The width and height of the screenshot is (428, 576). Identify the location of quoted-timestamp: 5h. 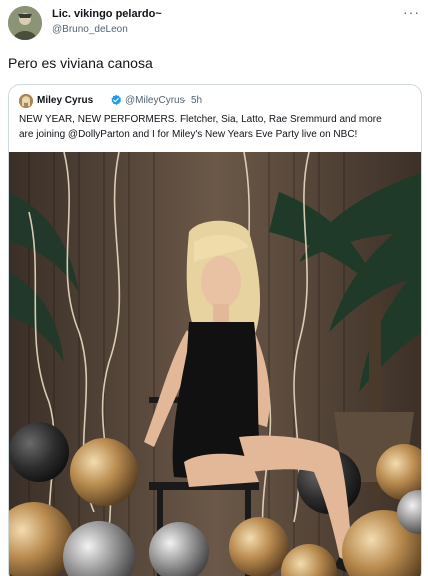
(196, 100).